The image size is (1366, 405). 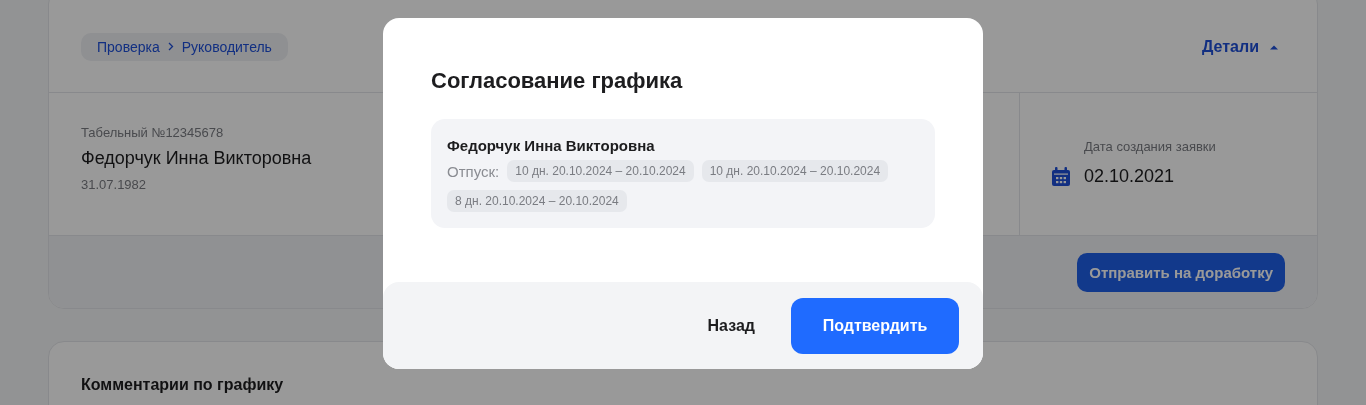 I want to click on confirm-button: Подтвердить, so click(x=875, y=325).